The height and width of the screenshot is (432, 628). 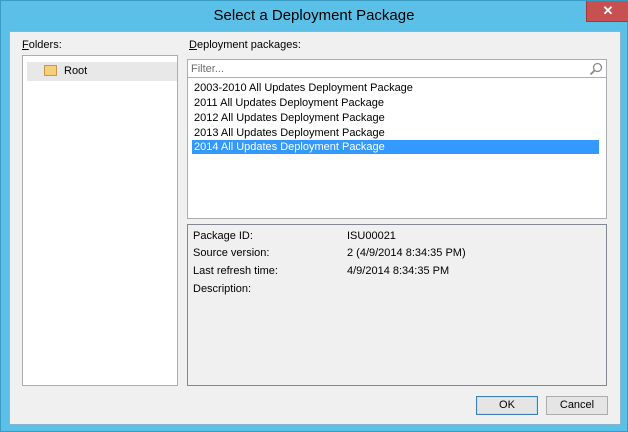 I want to click on deployment-packages-label-rest: eployment packages:, so click(x=248, y=45).